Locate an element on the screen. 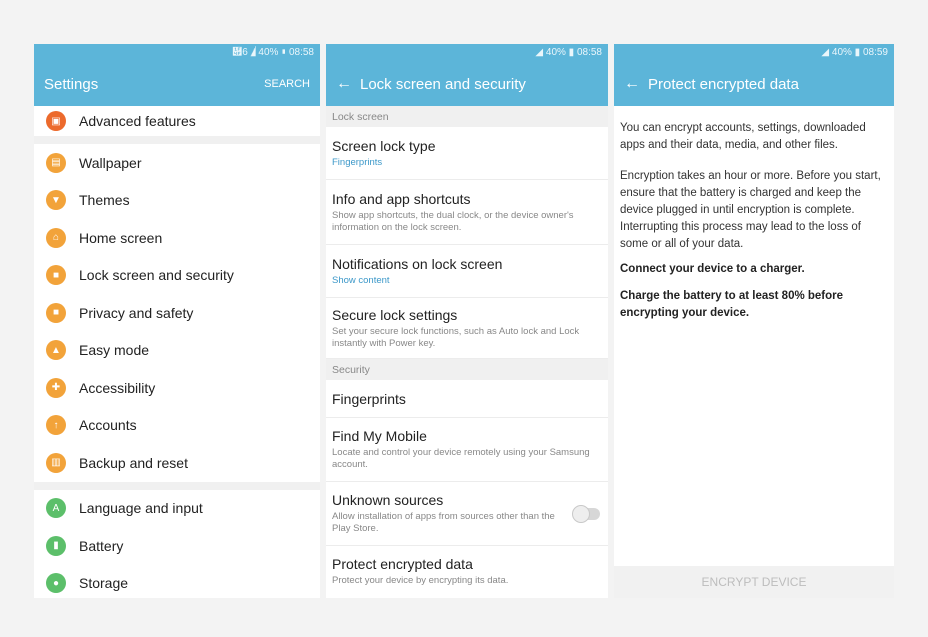  settings-item-themes: ▼ Themes is located at coordinates (177, 201).